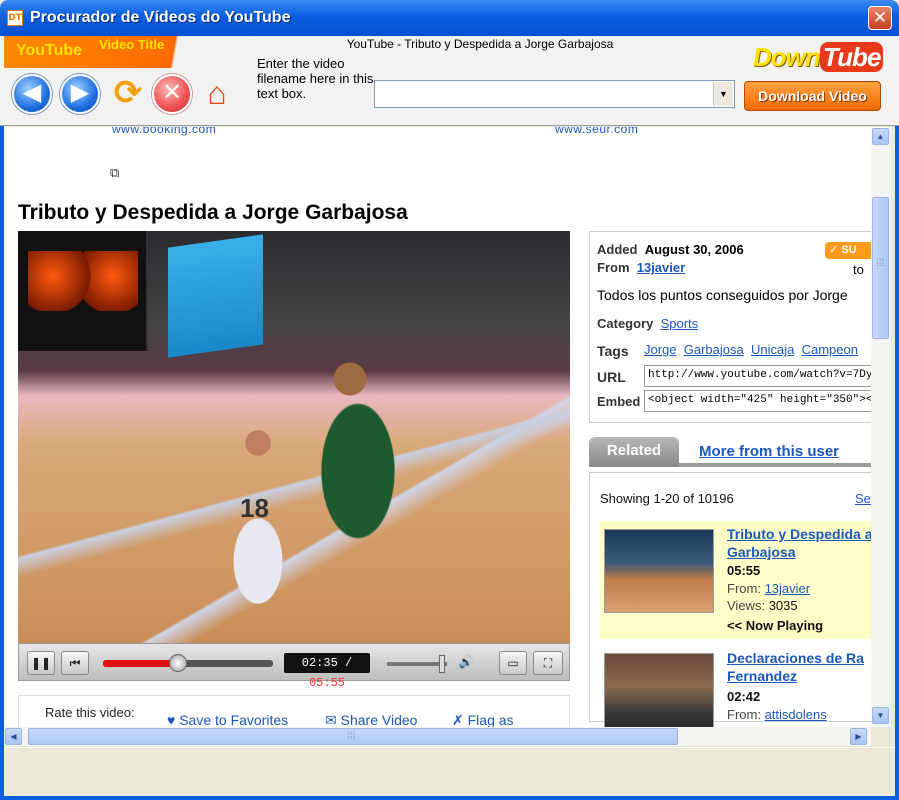 The width and height of the screenshot is (899, 800). I want to click on ad-link-seur: www.seur.com, so click(596, 131).